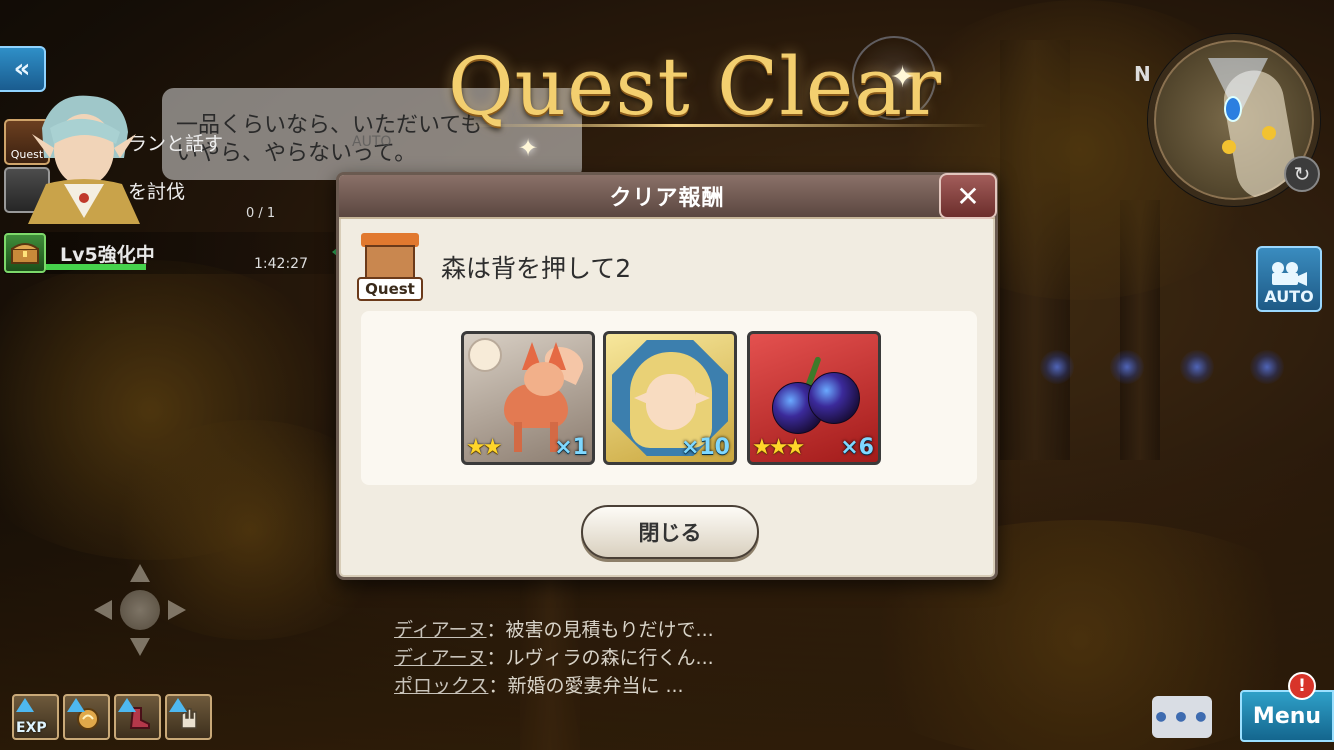 This screenshot has height=750, width=1334. What do you see at coordinates (281, 264) in the screenshot?
I see `enhance-timer: 1:42:27` at bounding box center [281, 264].